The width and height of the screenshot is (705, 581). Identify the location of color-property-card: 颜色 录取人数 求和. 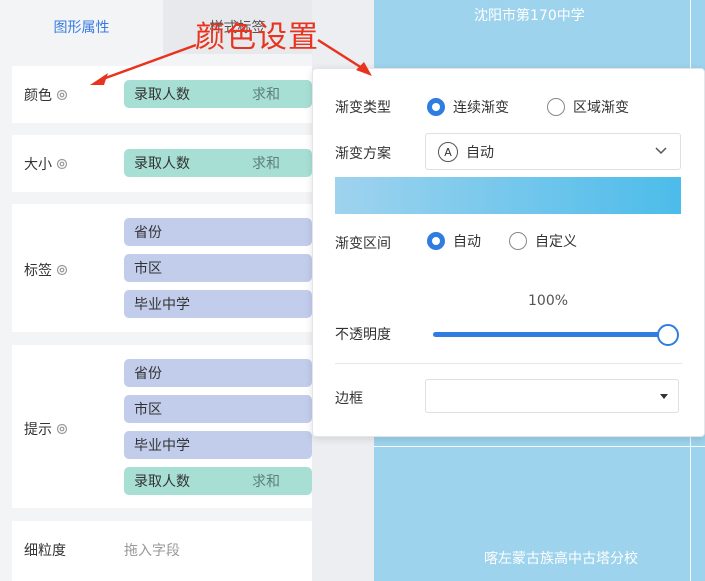
(162, 94).